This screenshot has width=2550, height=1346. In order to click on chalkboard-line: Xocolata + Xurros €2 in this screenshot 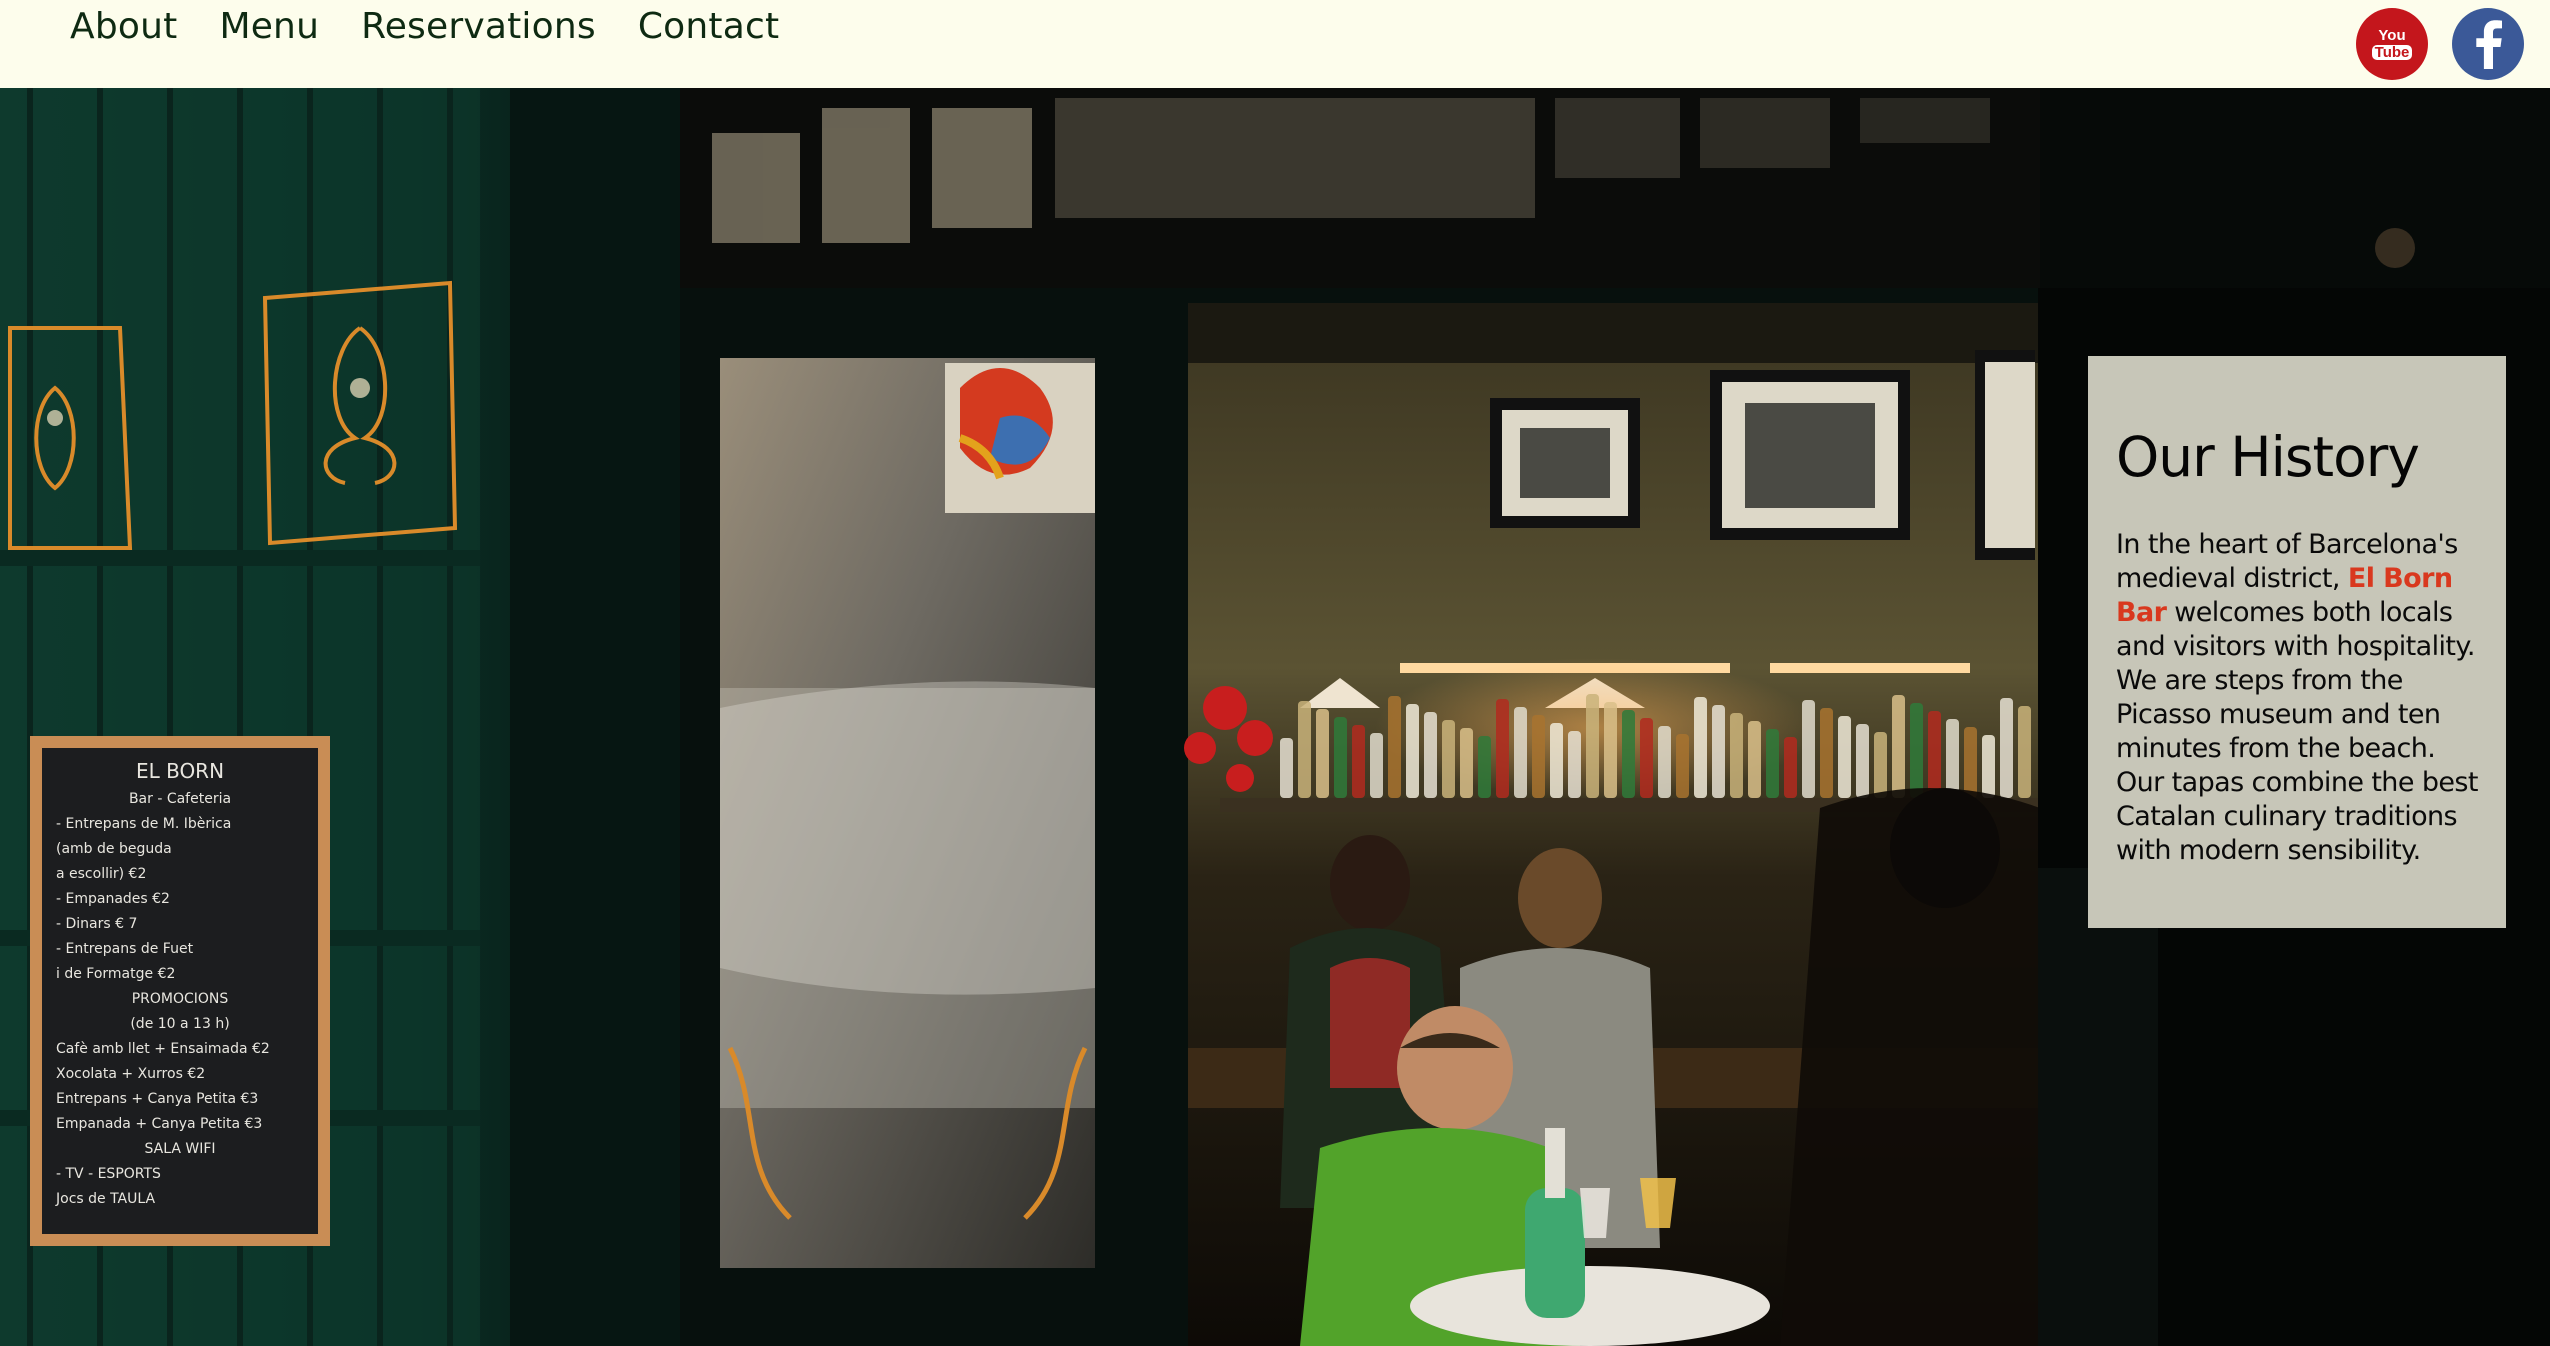, I will do `click(130, 1074)`.